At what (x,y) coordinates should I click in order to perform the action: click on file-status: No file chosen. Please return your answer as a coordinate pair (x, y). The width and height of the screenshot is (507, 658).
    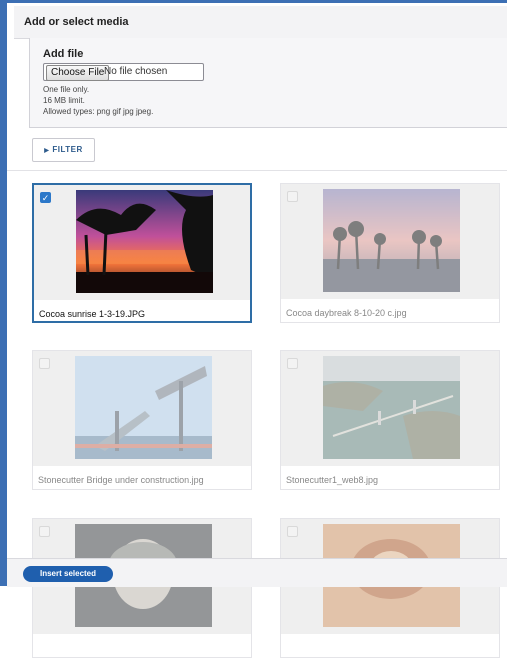
    Looking at the image, I should click on (136, 71).